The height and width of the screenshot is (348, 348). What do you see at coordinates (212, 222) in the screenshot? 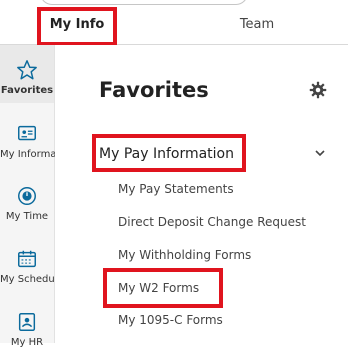
I see `link-direct-deposit-change-request: Direct Deposit Change Request` at bounding box center [212, 222].